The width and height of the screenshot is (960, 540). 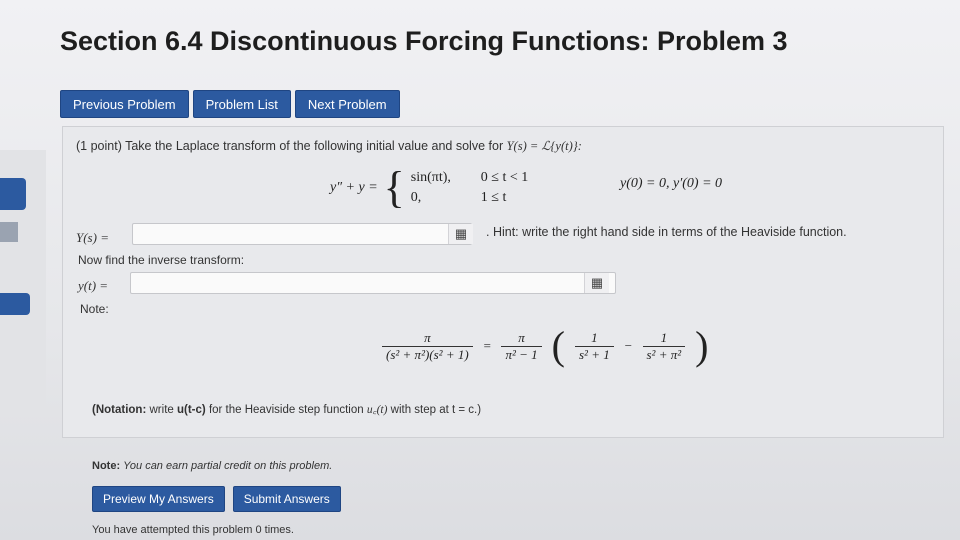 I want to click on submit-buttons: Preview My Answers Submit Answers, so click(x=216, y=499).